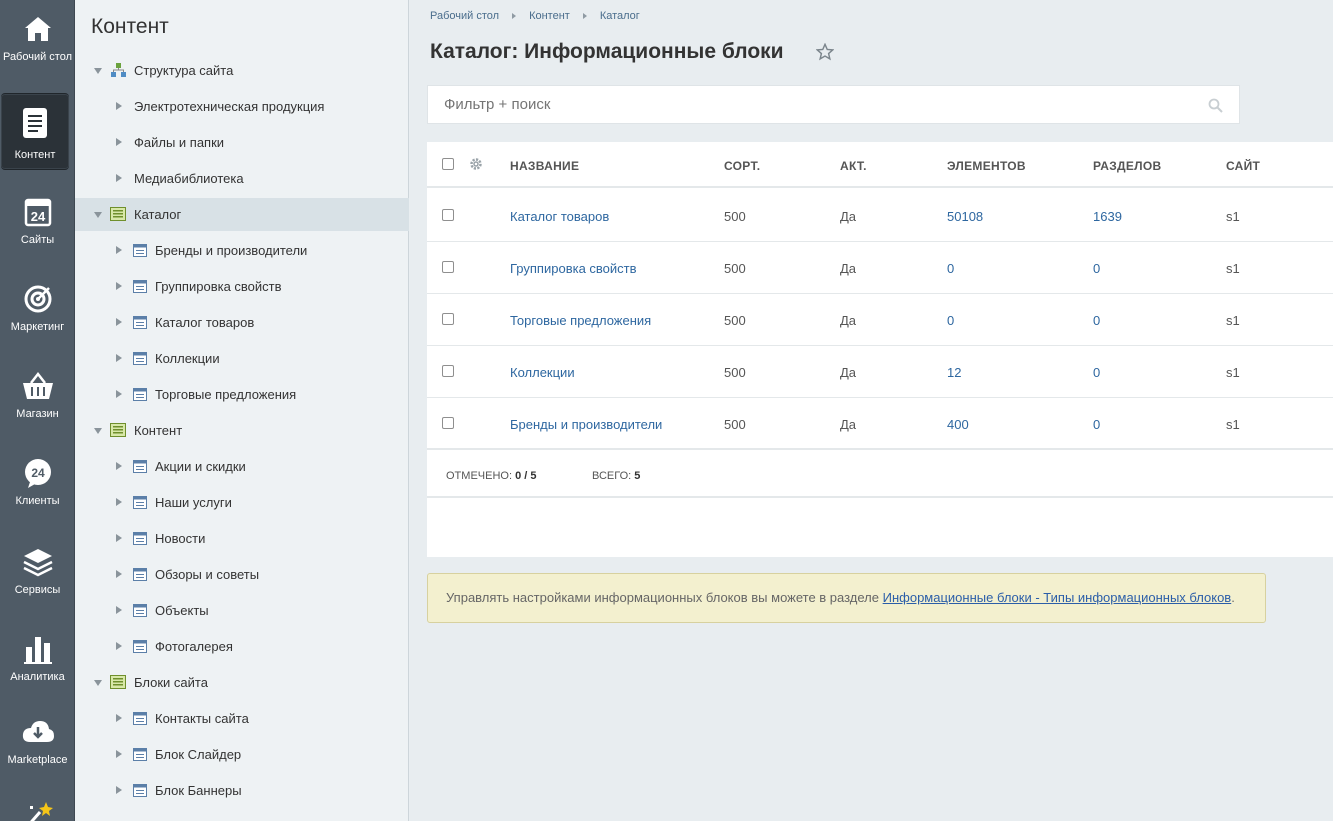 Image resolution: width=1333 pixels, height=821 pixels. Describe the element at coordinates (848, 268) in the screenshot. I see `cell-active: Да` at that location.